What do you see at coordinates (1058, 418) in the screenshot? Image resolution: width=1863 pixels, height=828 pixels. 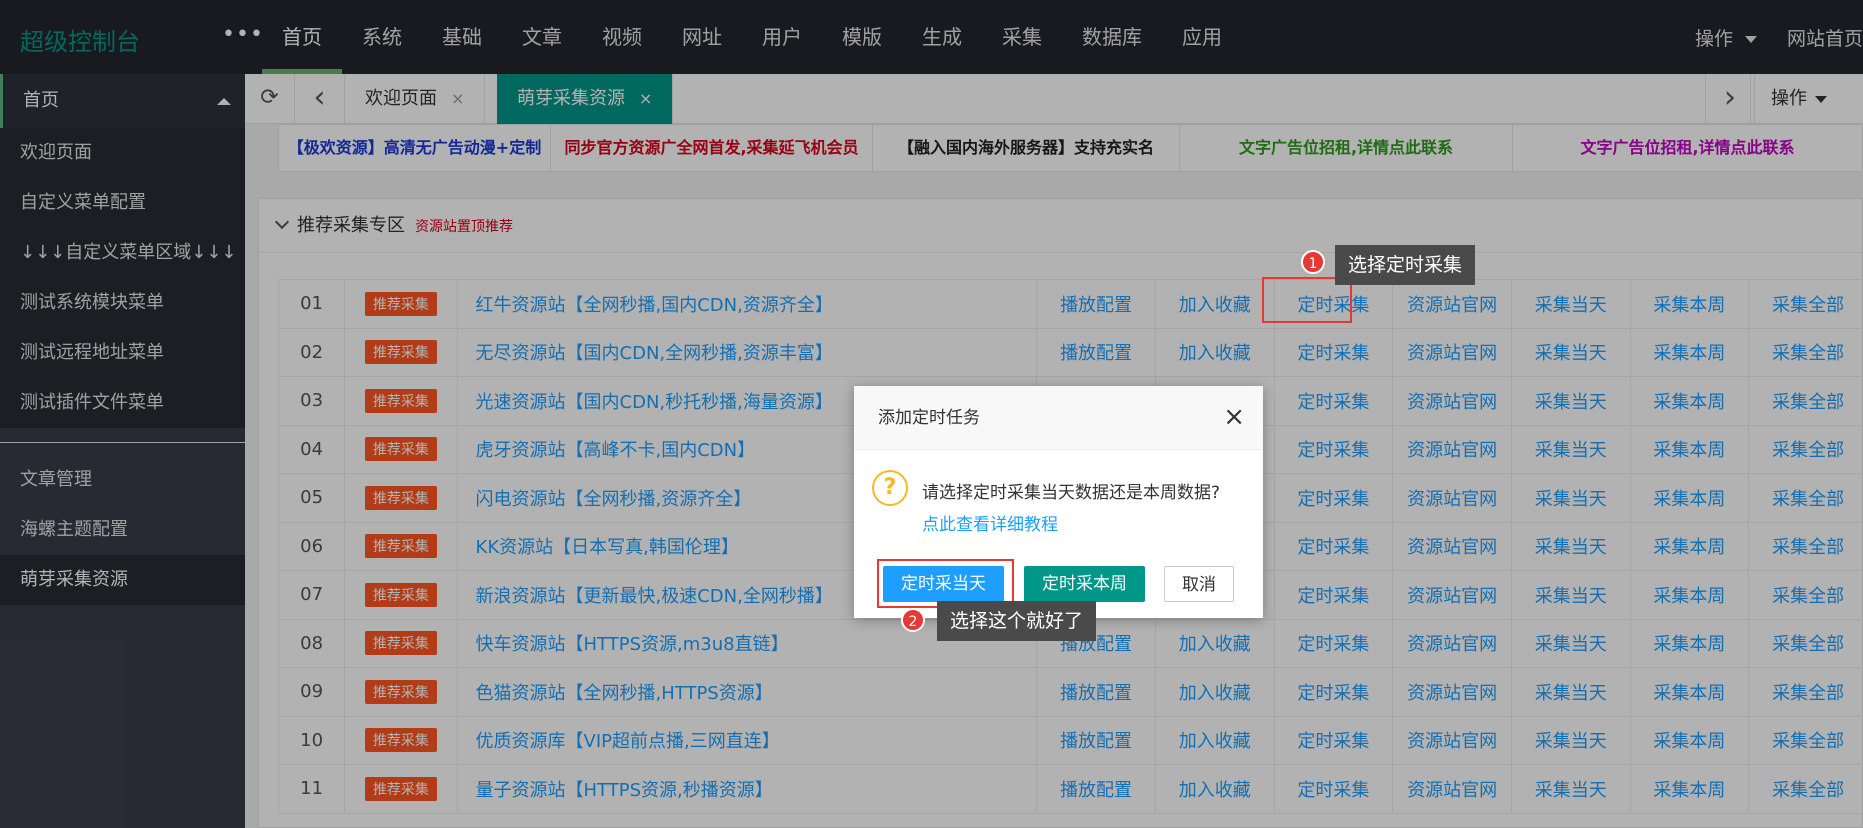 I see `dialog-title: 添加定时任务` at bounding box center [1058, 418].